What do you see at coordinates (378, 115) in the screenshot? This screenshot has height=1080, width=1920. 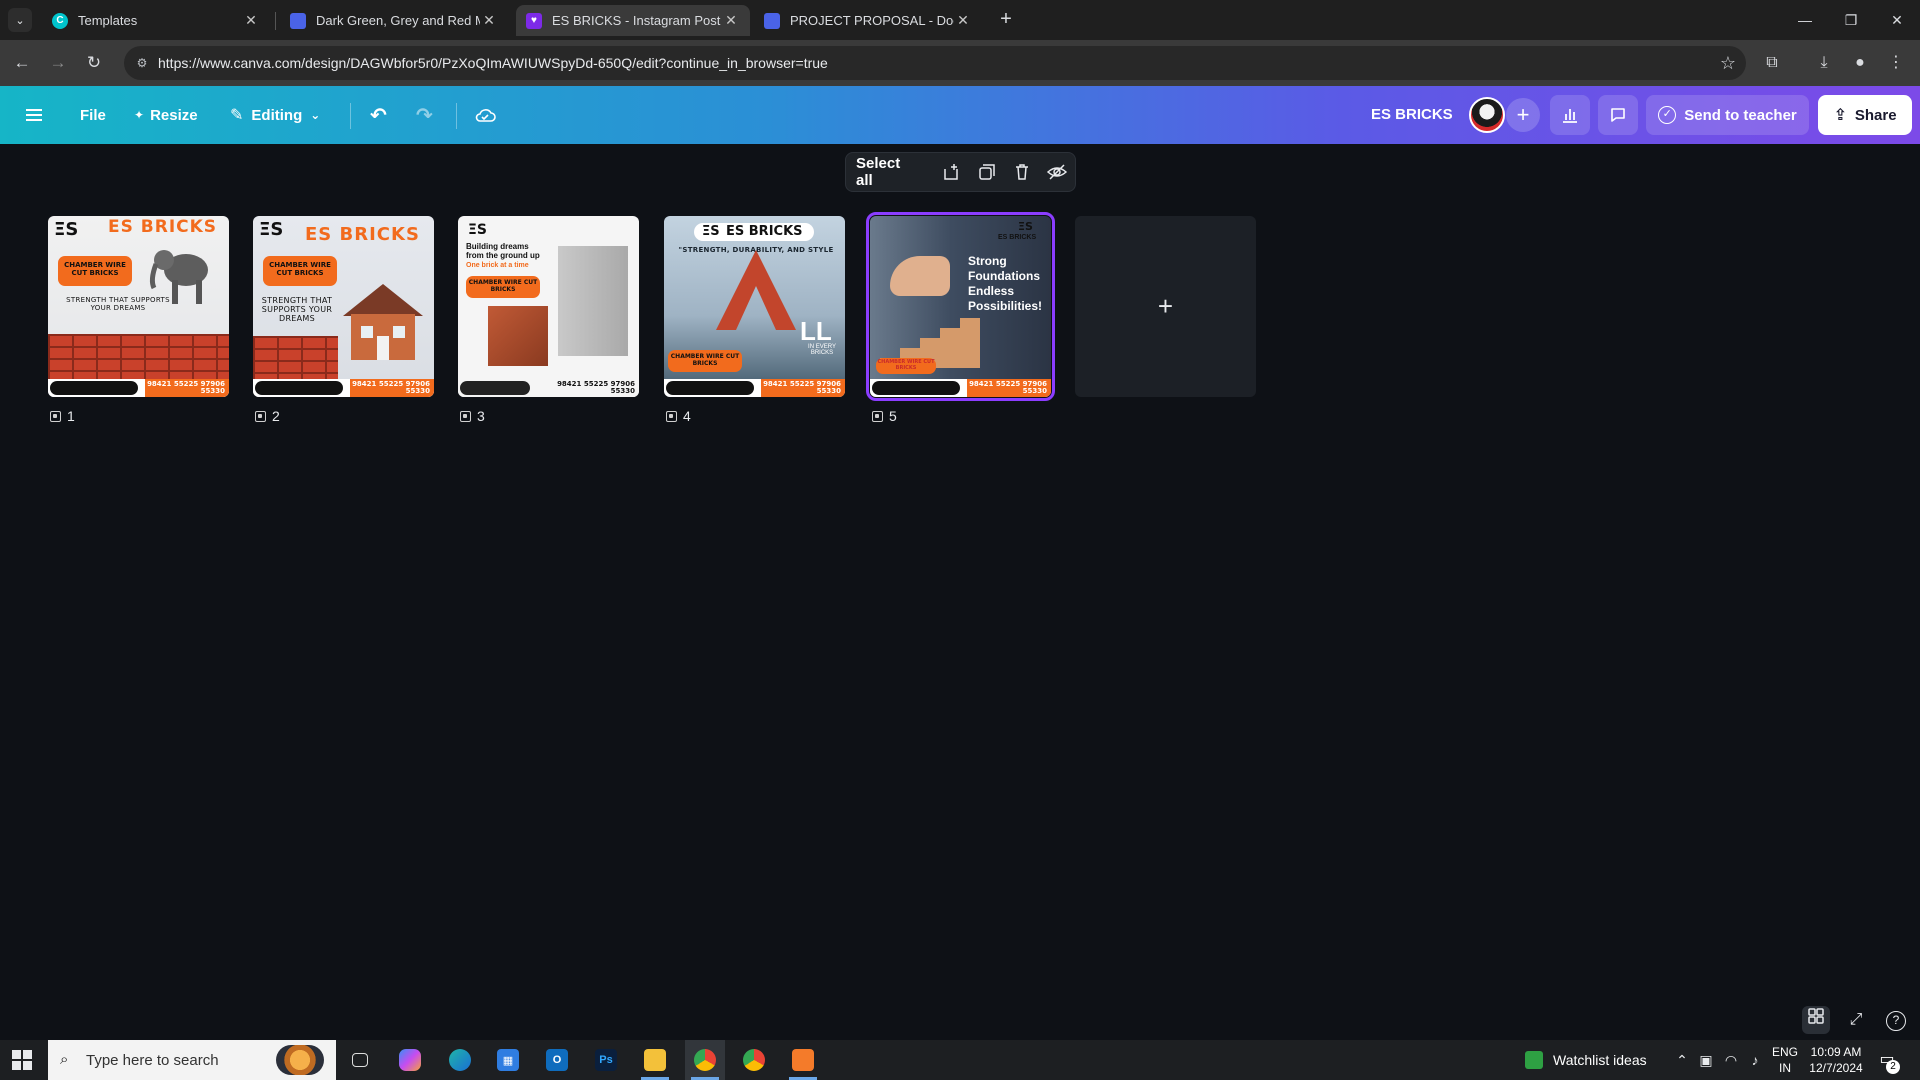 I see `undo-icon: ↶` at bounding box center [378, 115].